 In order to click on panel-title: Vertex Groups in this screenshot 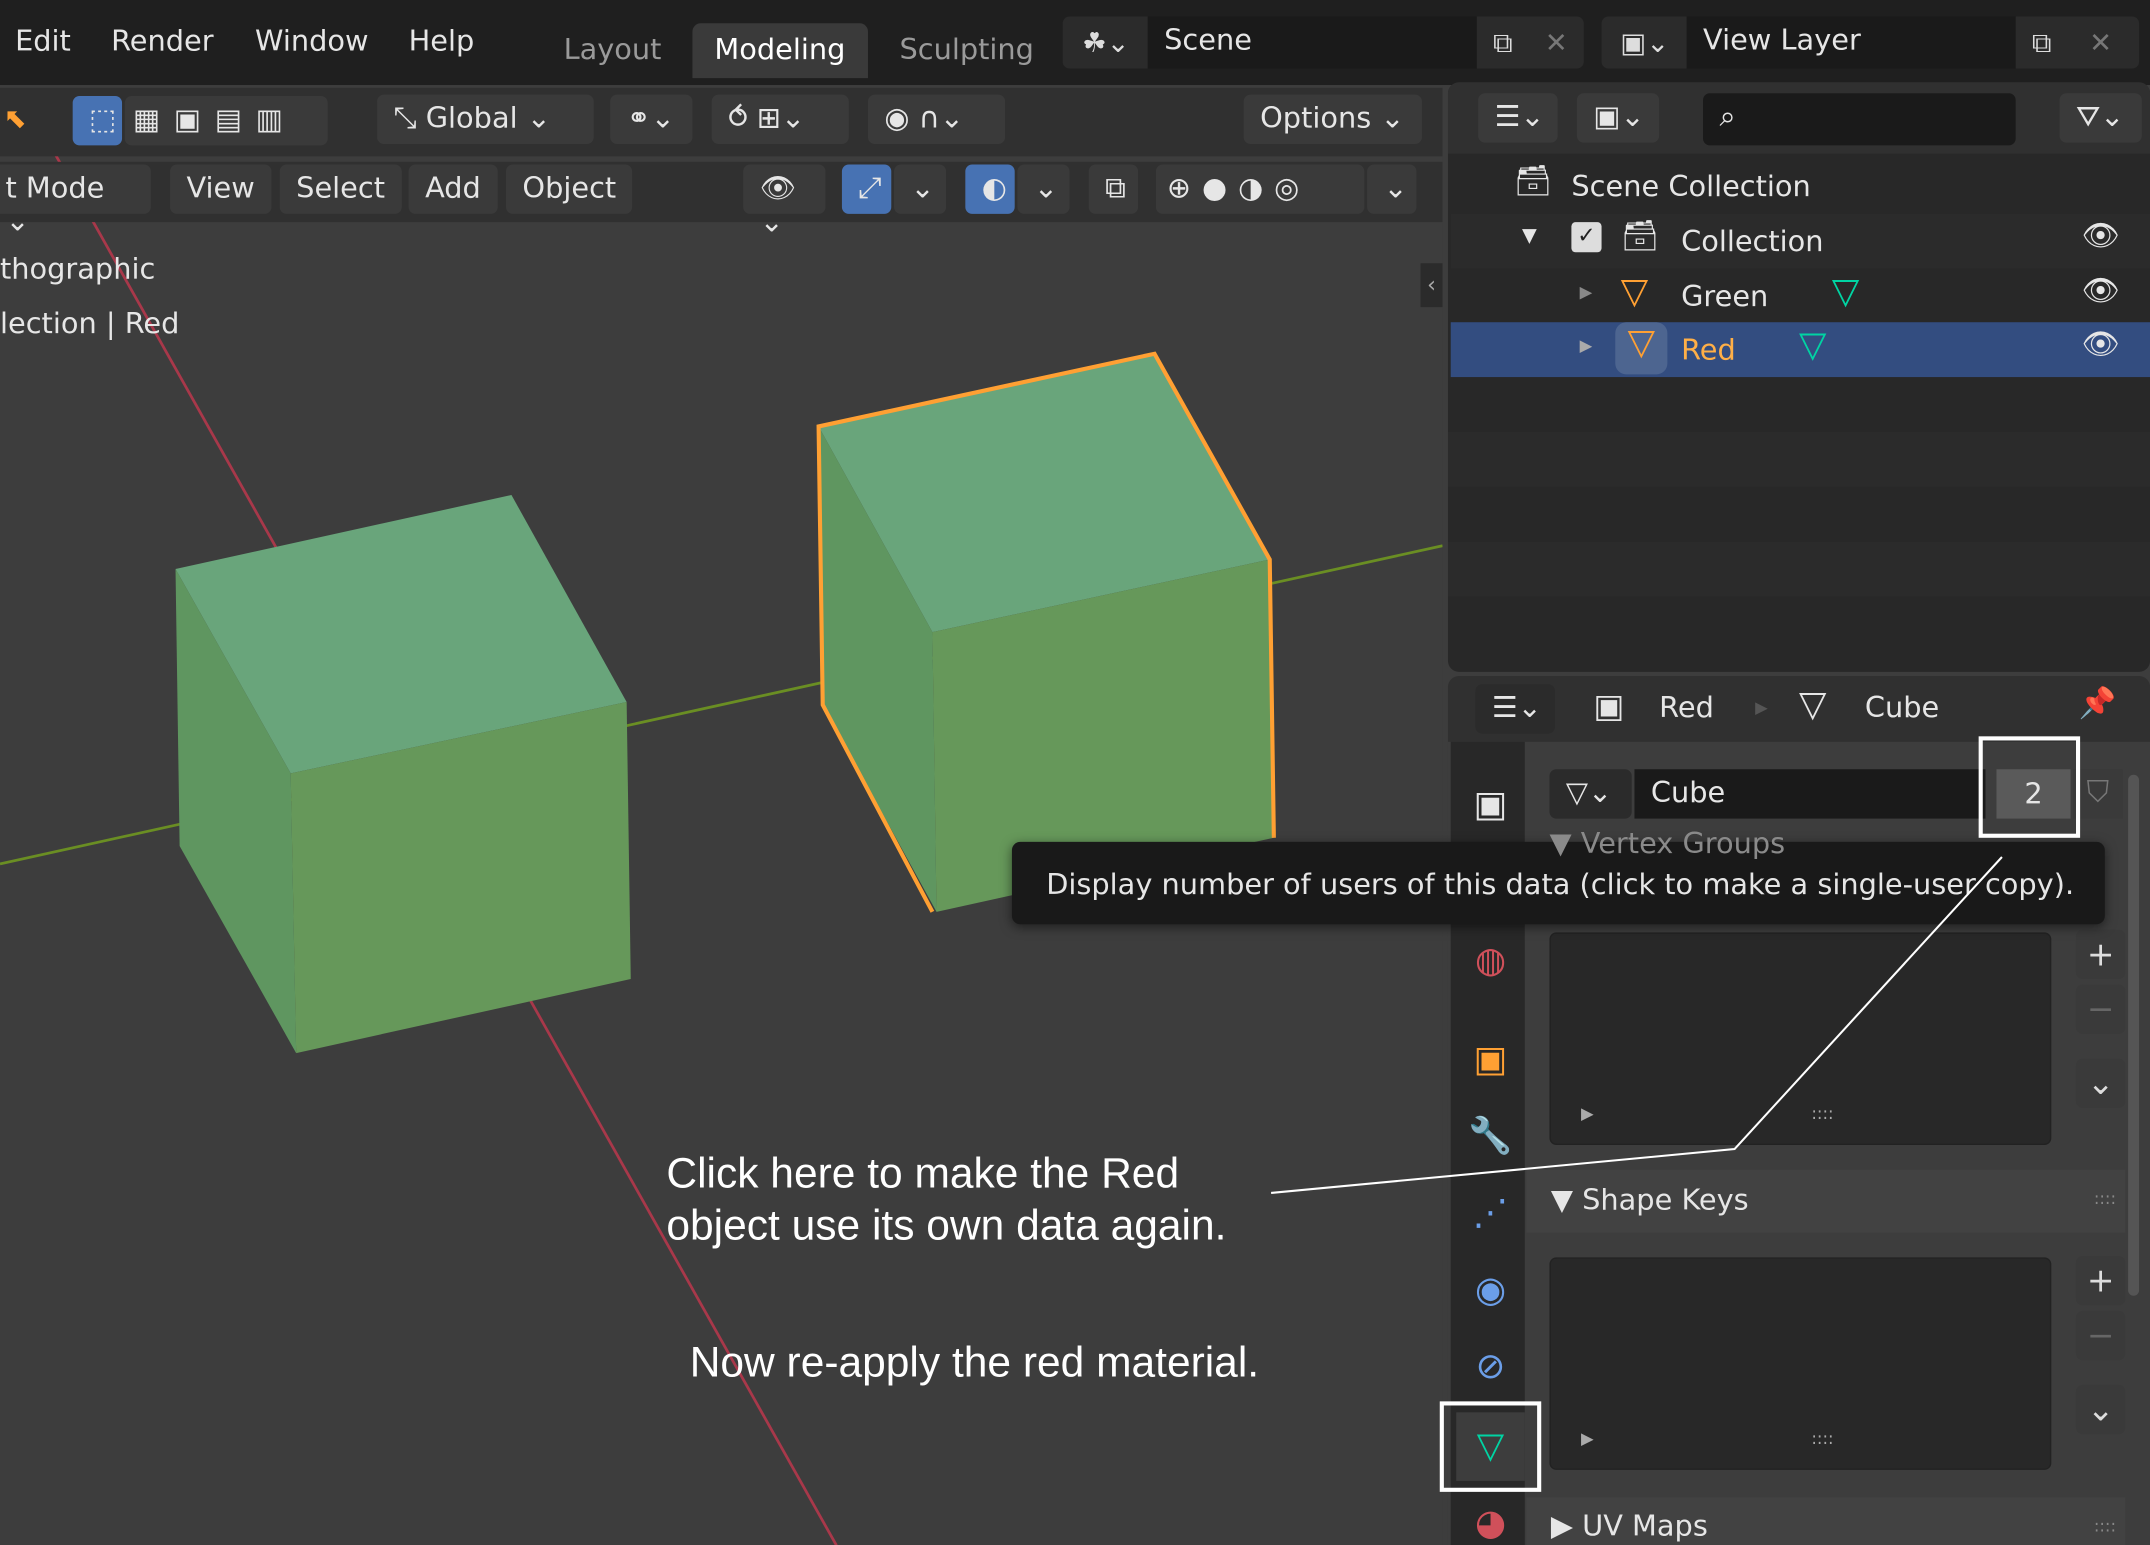, I will do `click(1683, 843)`.